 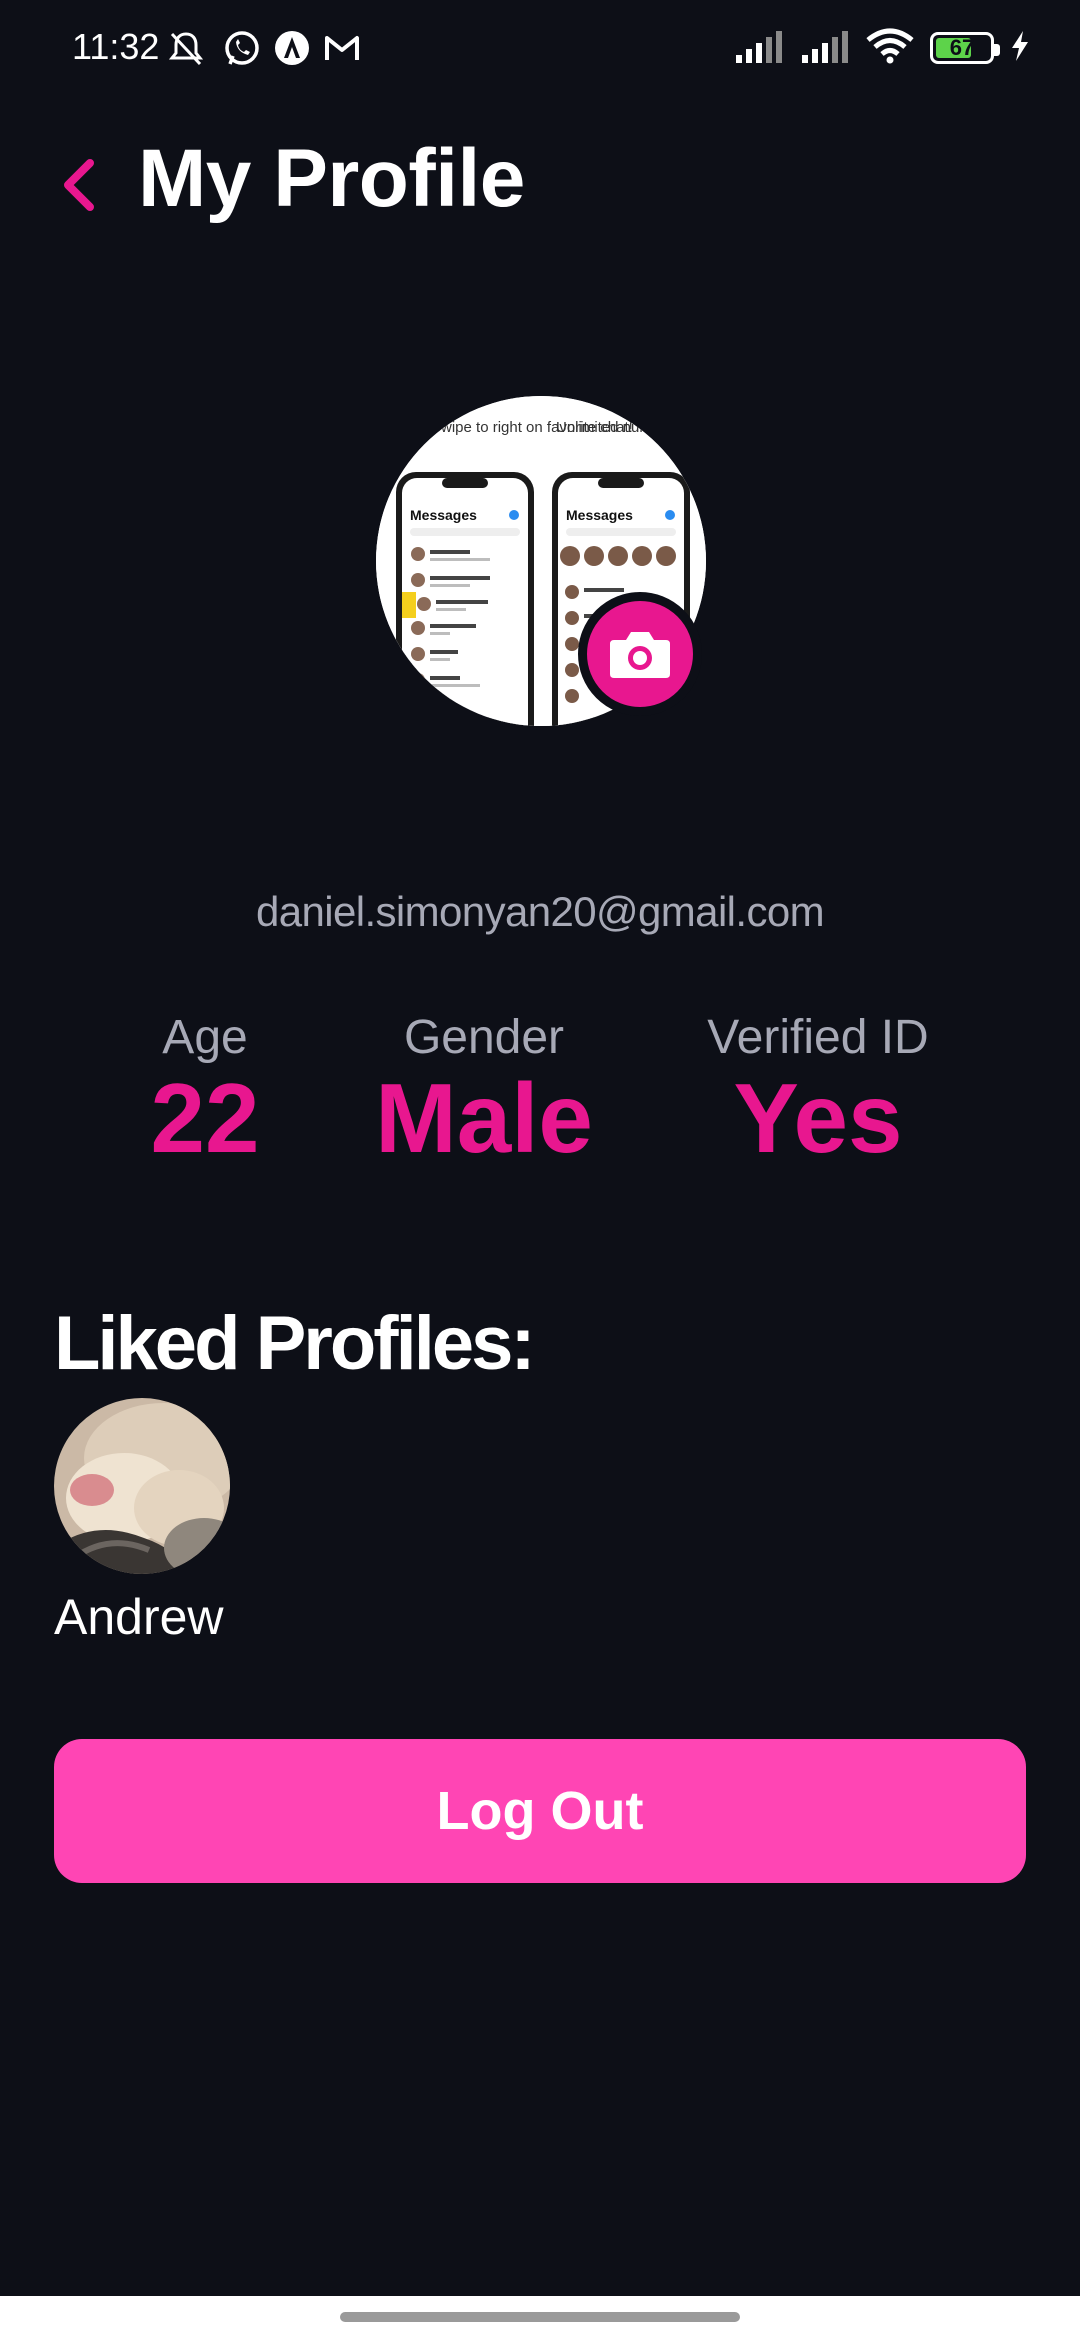 I want to click on navigation-bar, so click(x=540, y=2318).